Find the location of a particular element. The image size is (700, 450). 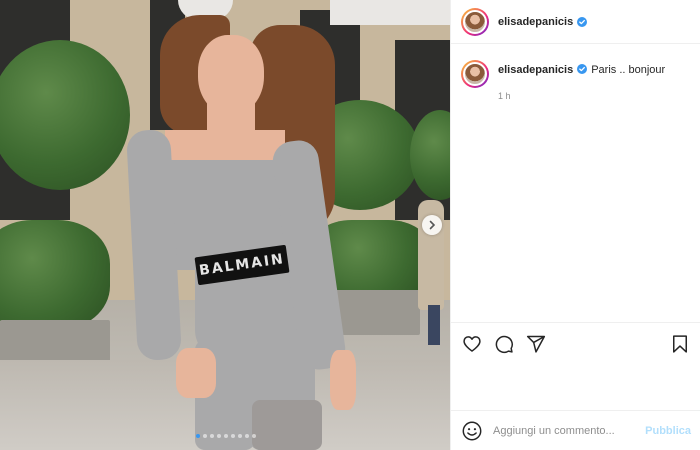

caption-body: elisadepanicis Paris .. bonjour 1 h is located at coordinates (581, 80).